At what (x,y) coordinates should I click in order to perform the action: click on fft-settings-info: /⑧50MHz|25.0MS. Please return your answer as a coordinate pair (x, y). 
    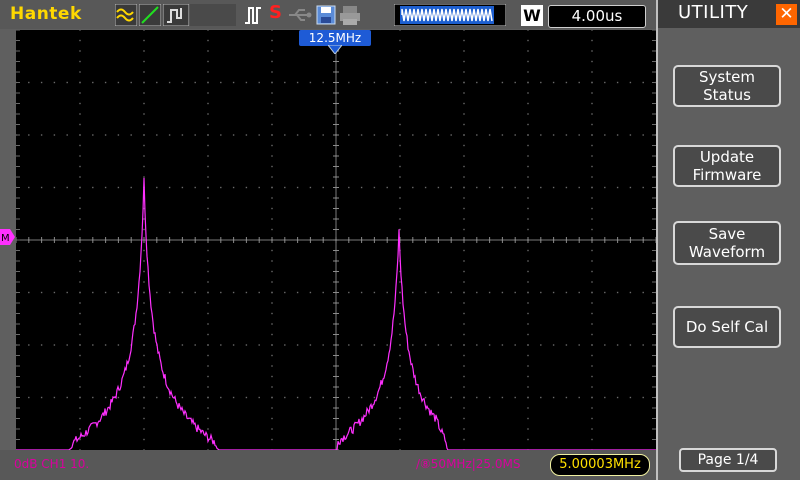
    Looking at the image, I should click on (468, 464).